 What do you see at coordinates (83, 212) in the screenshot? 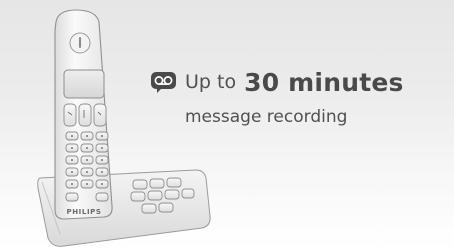
I see `brand-logo: PHILIPS` at bounding box center [83, 212].